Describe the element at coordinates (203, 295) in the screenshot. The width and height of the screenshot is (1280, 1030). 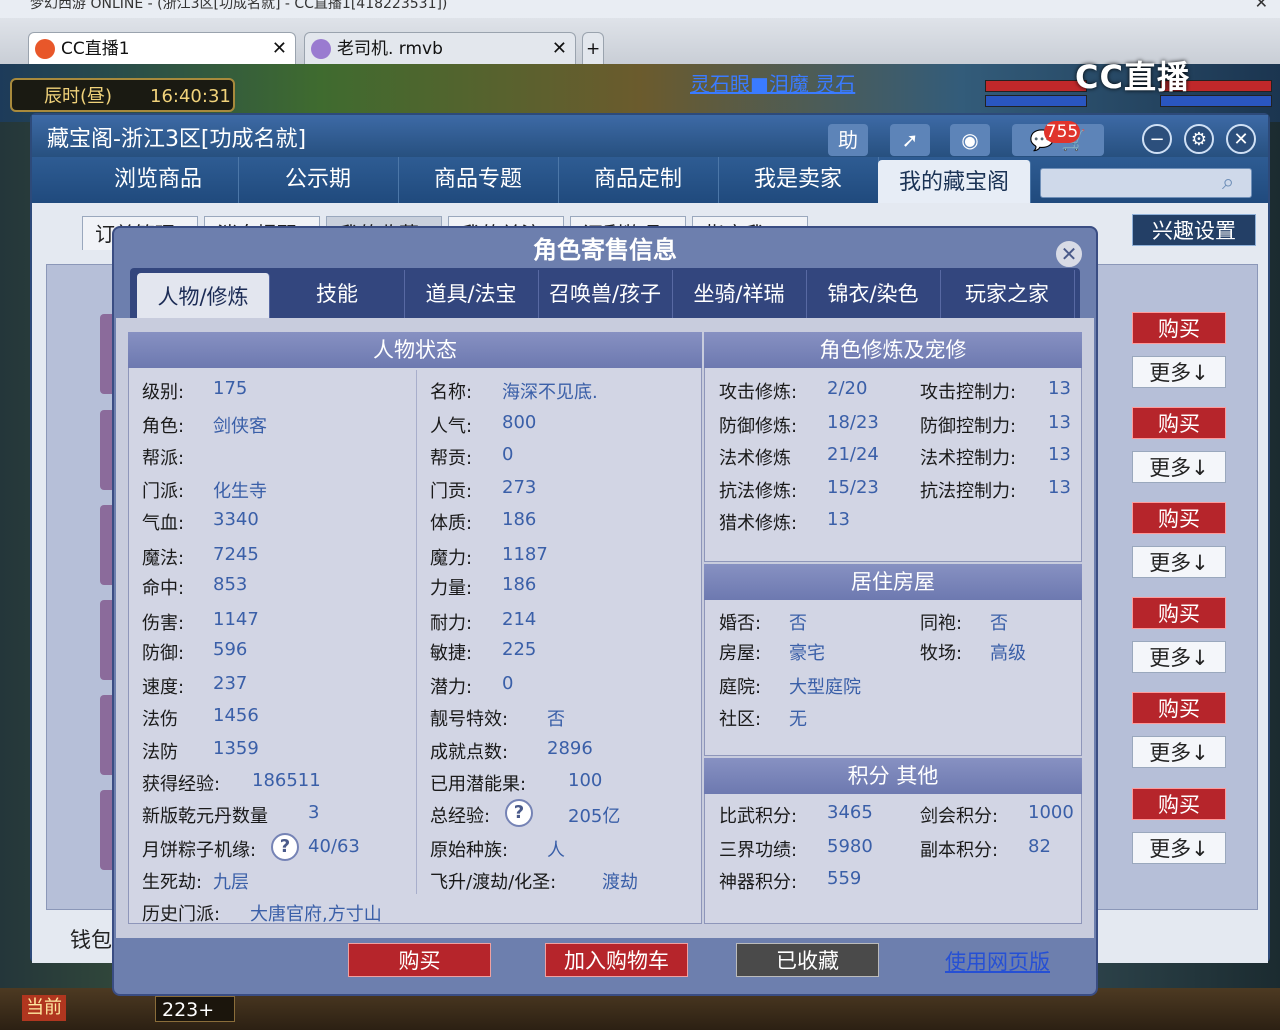
I see `tab-character: 人物/修炼` at that location.